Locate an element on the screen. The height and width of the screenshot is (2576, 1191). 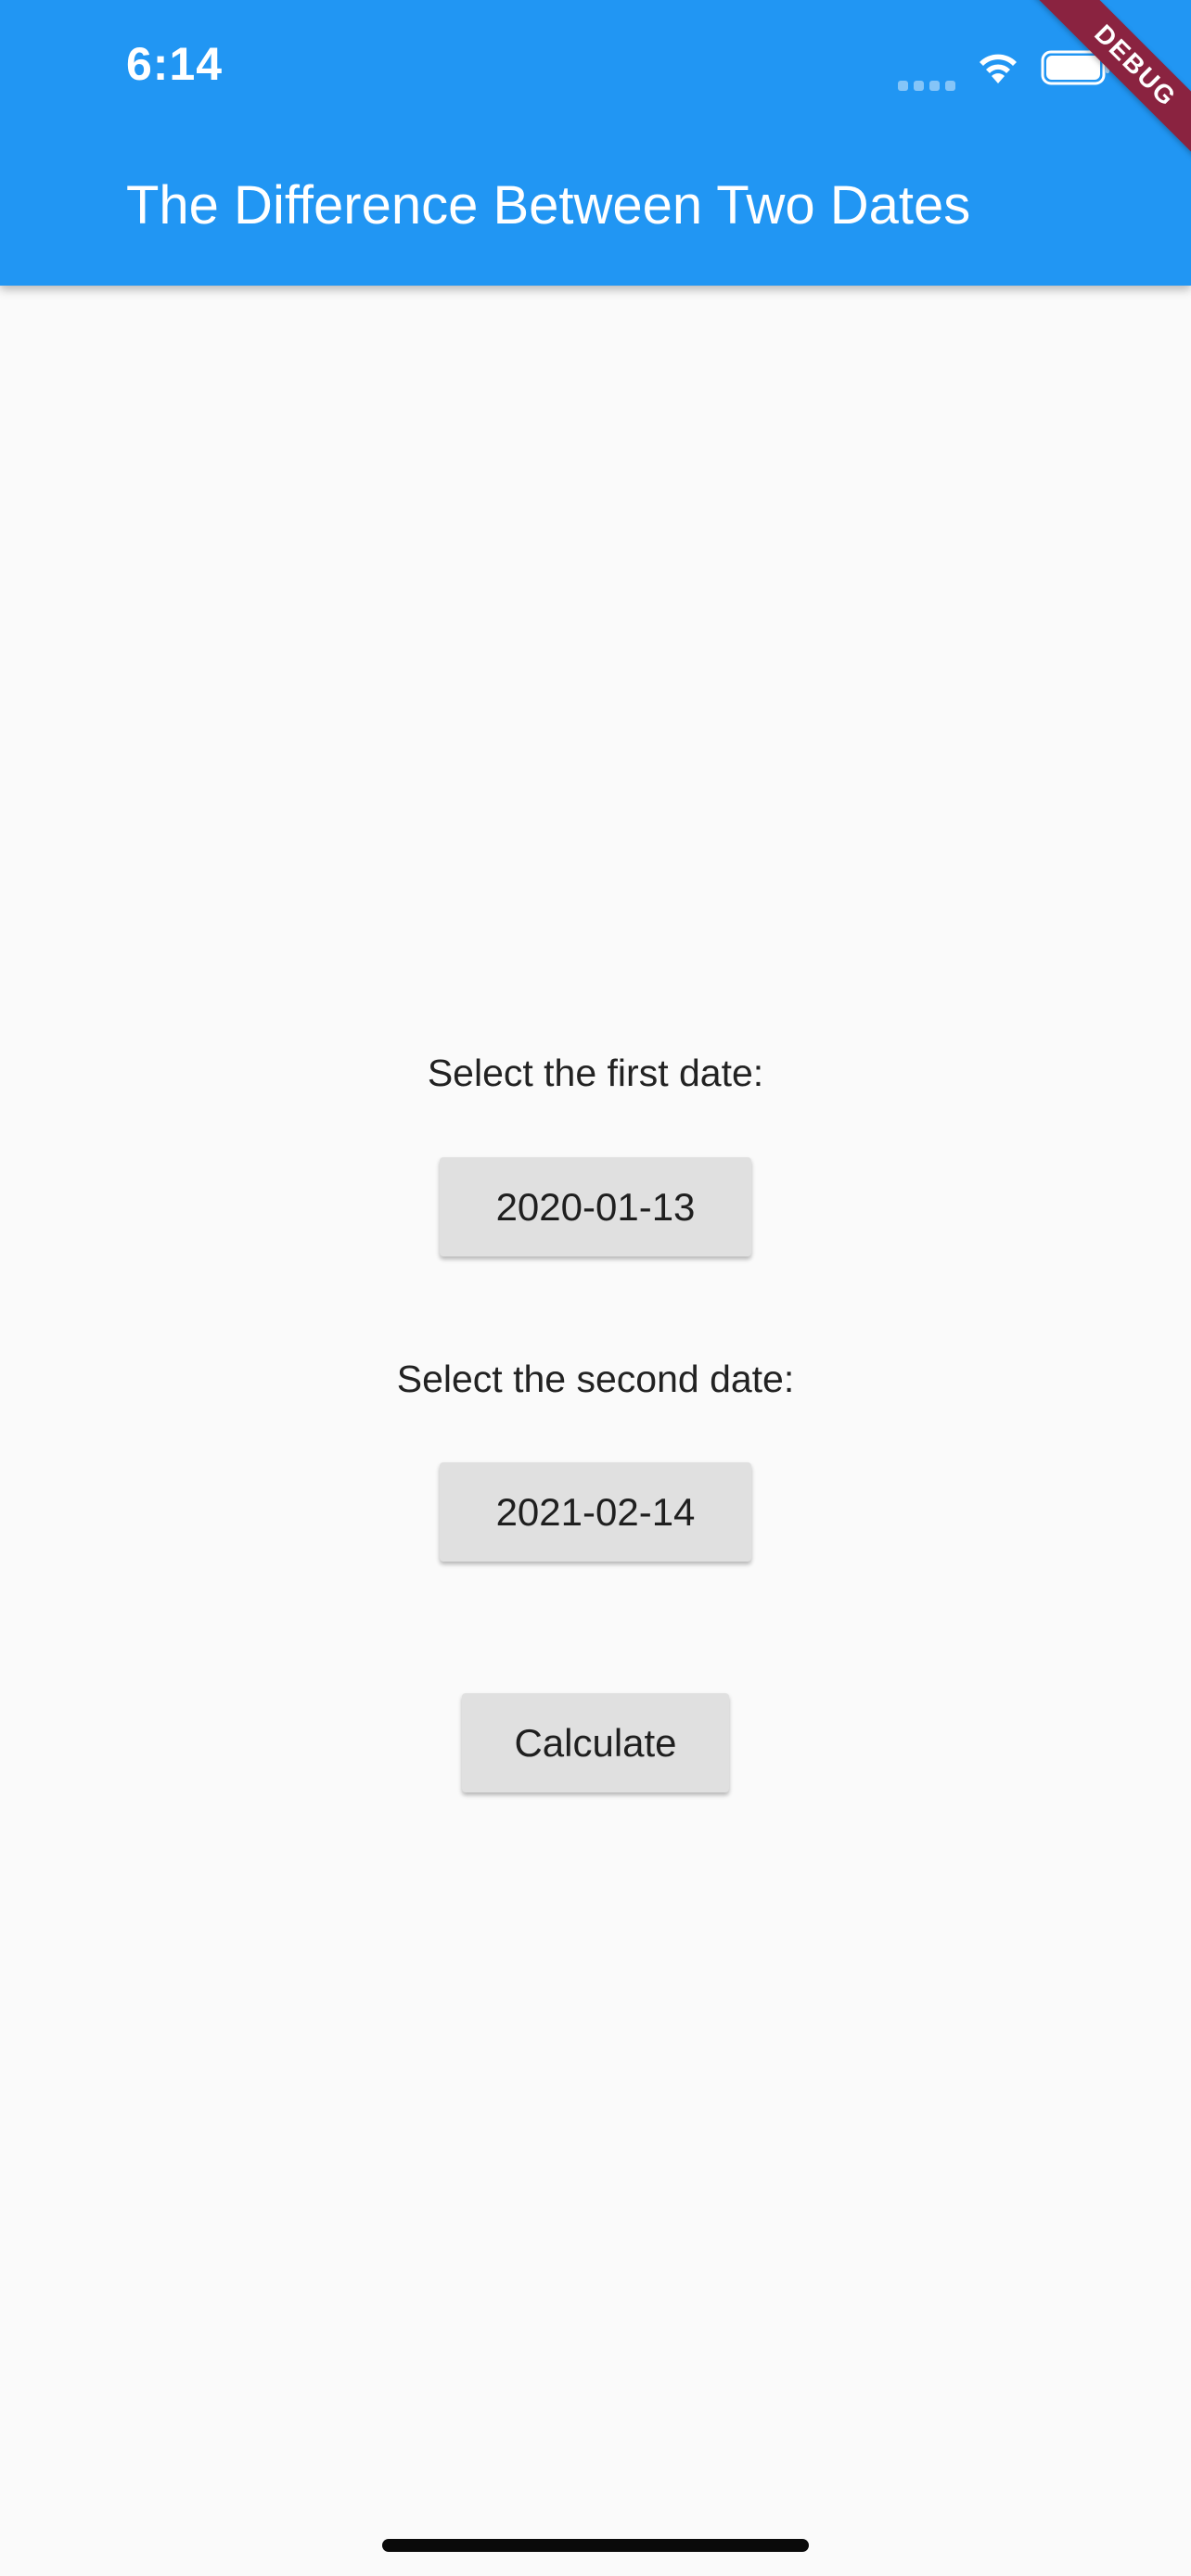
signal-icon is located at coordinates (926, 68).